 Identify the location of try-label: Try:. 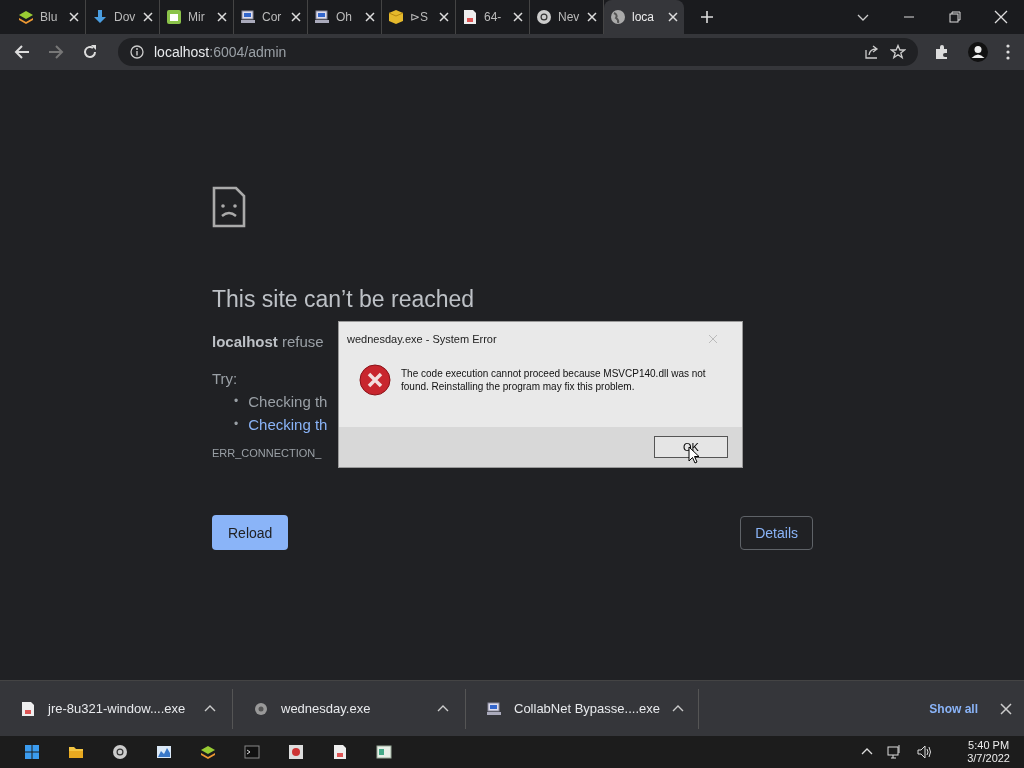
(225, 378).